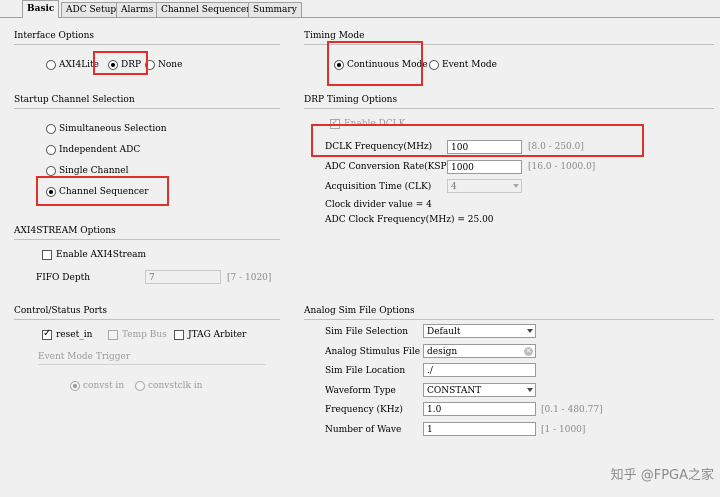 The image size is (720, 497). I want to click on startup-channel-title: Startup Channel Selection, so click(74, 100).